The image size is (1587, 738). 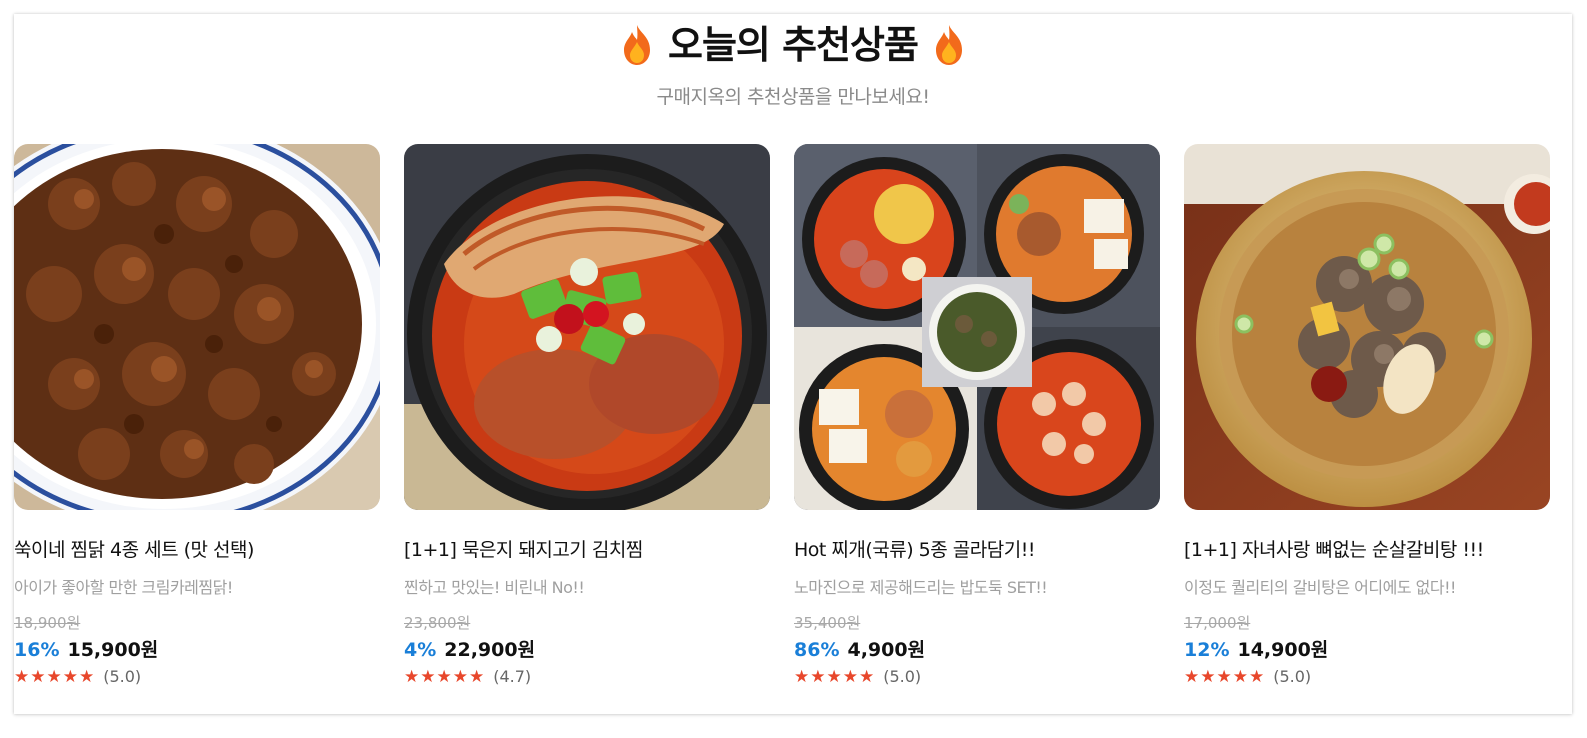 I want to click on original-price: 23,800원, so click(x=437, y=623).